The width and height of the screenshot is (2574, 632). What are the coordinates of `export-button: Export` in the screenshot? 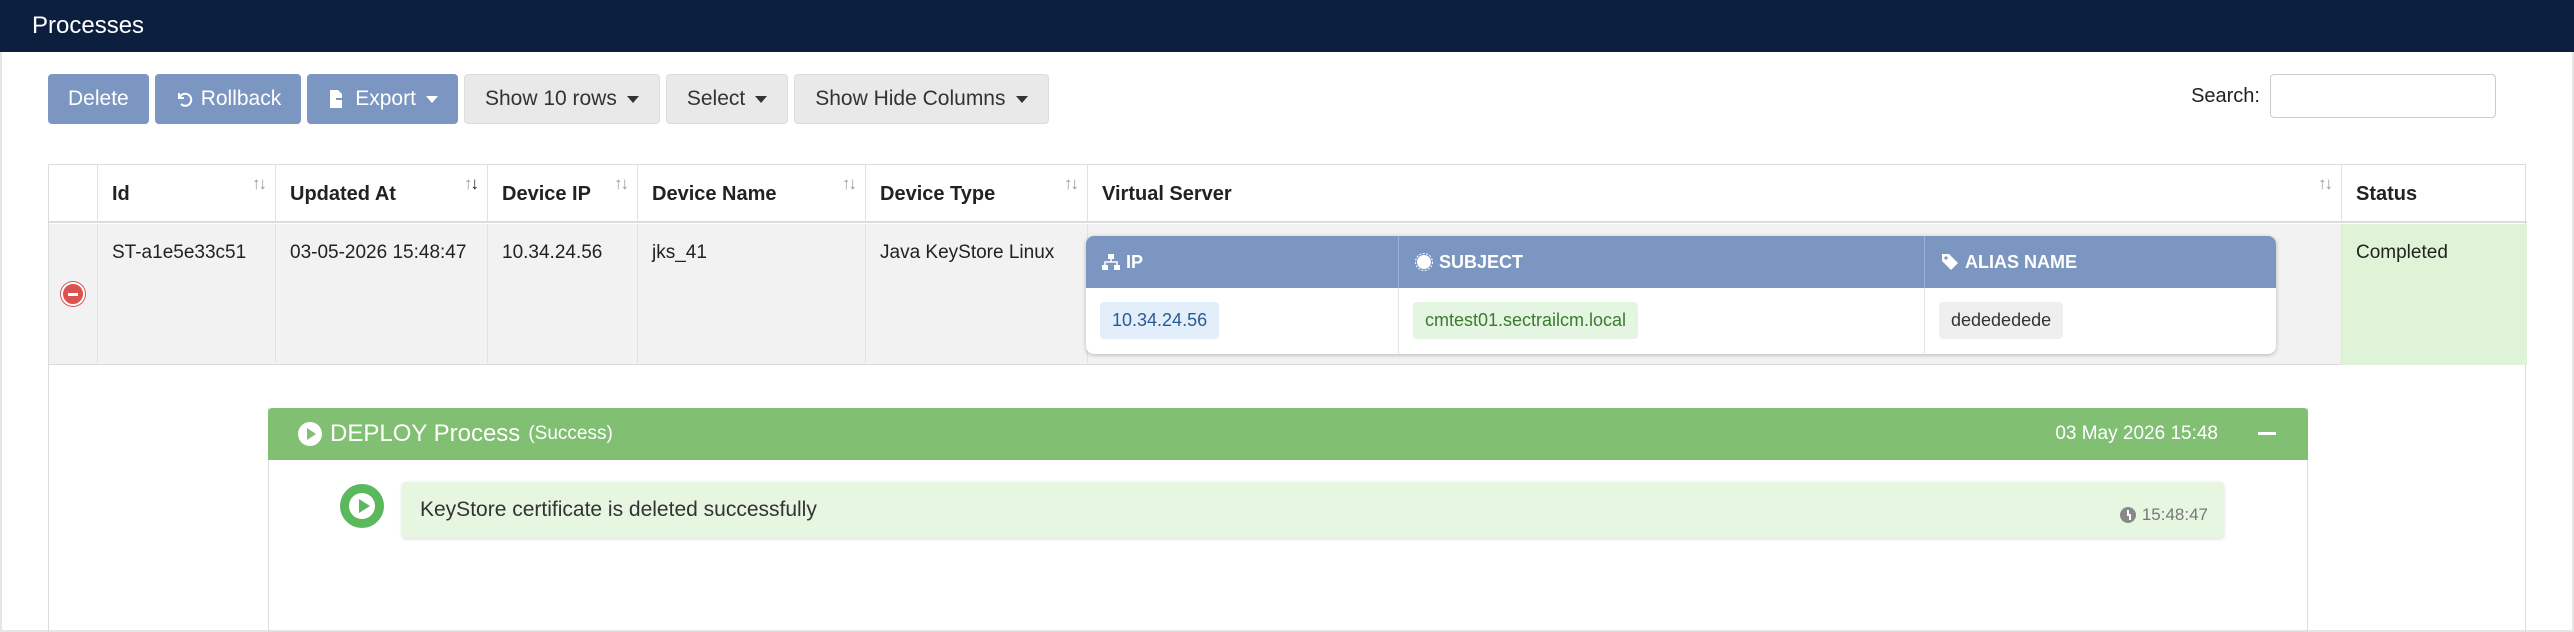 It's located at (382, 99).